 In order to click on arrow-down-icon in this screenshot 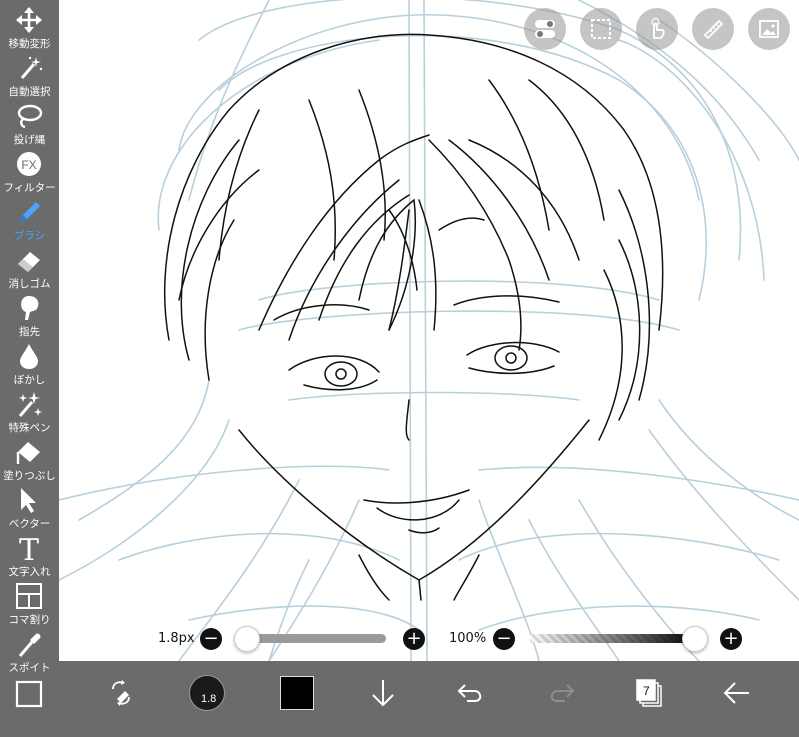, I will do `click(383, 693)`.